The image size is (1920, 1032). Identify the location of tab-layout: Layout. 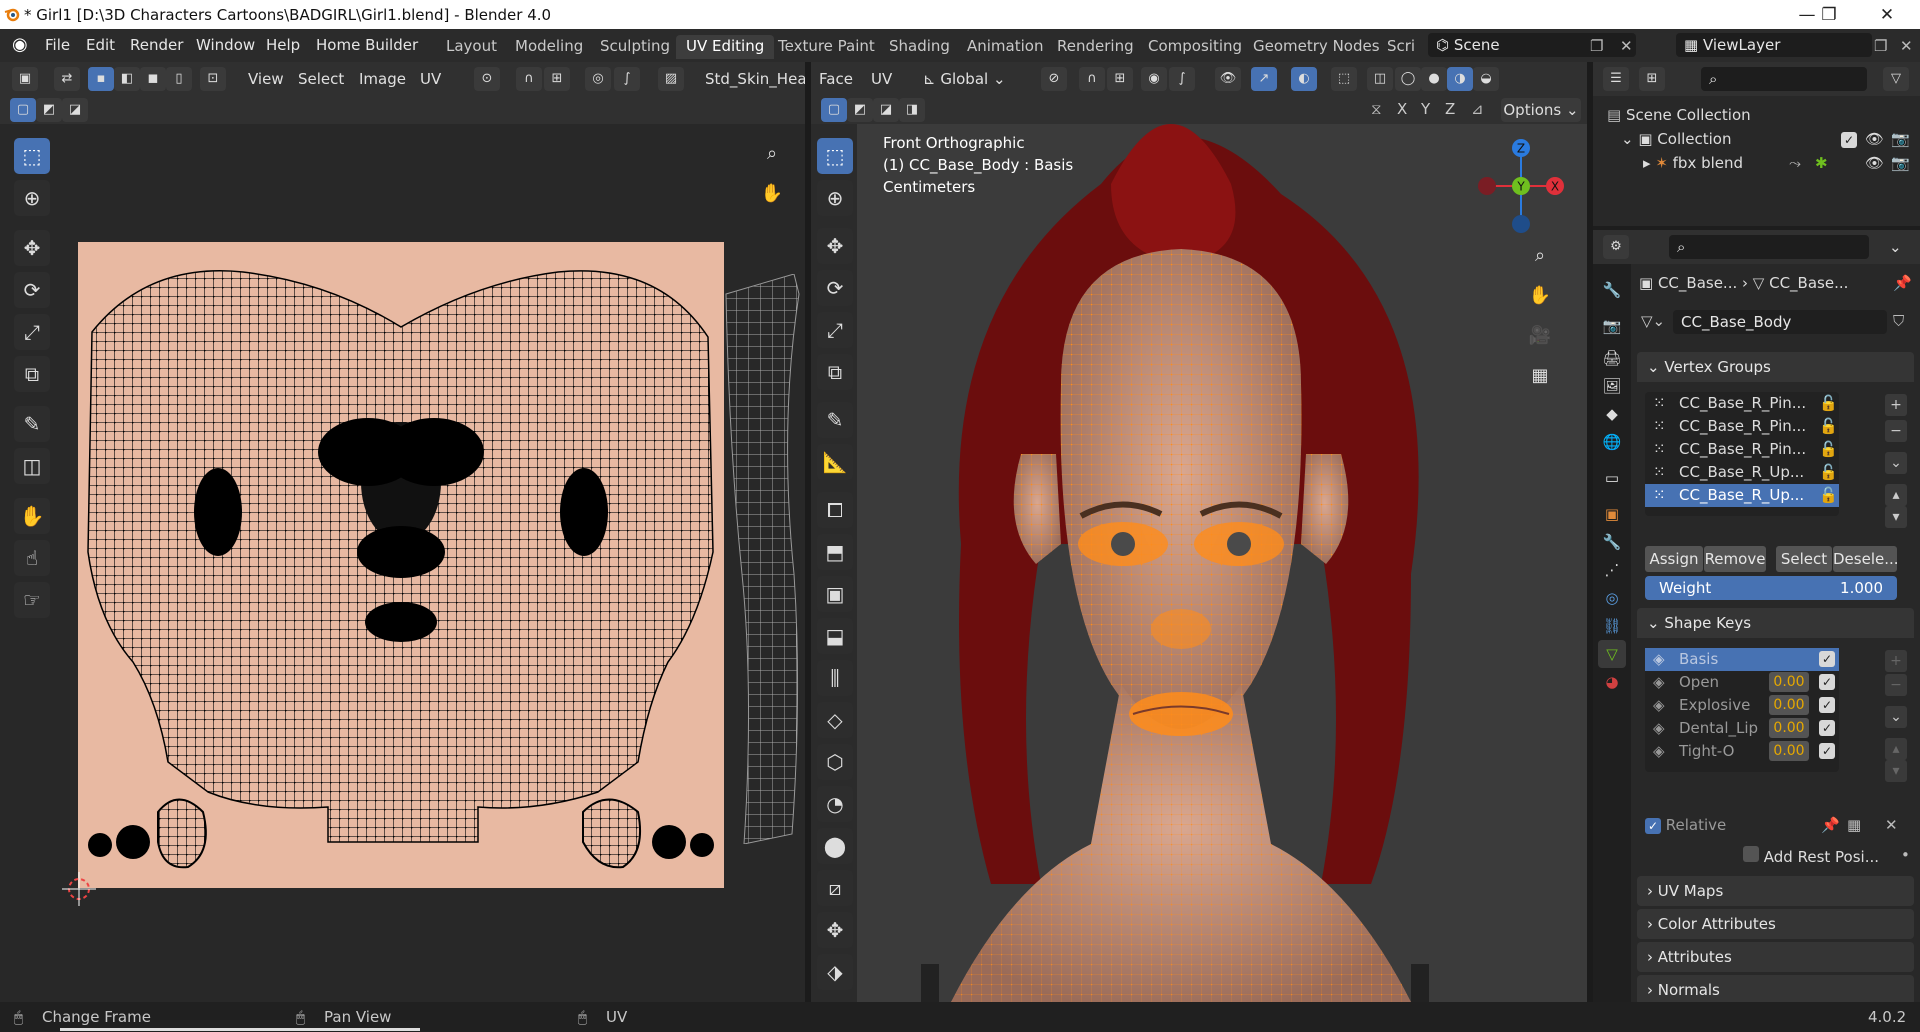
(471, 47).